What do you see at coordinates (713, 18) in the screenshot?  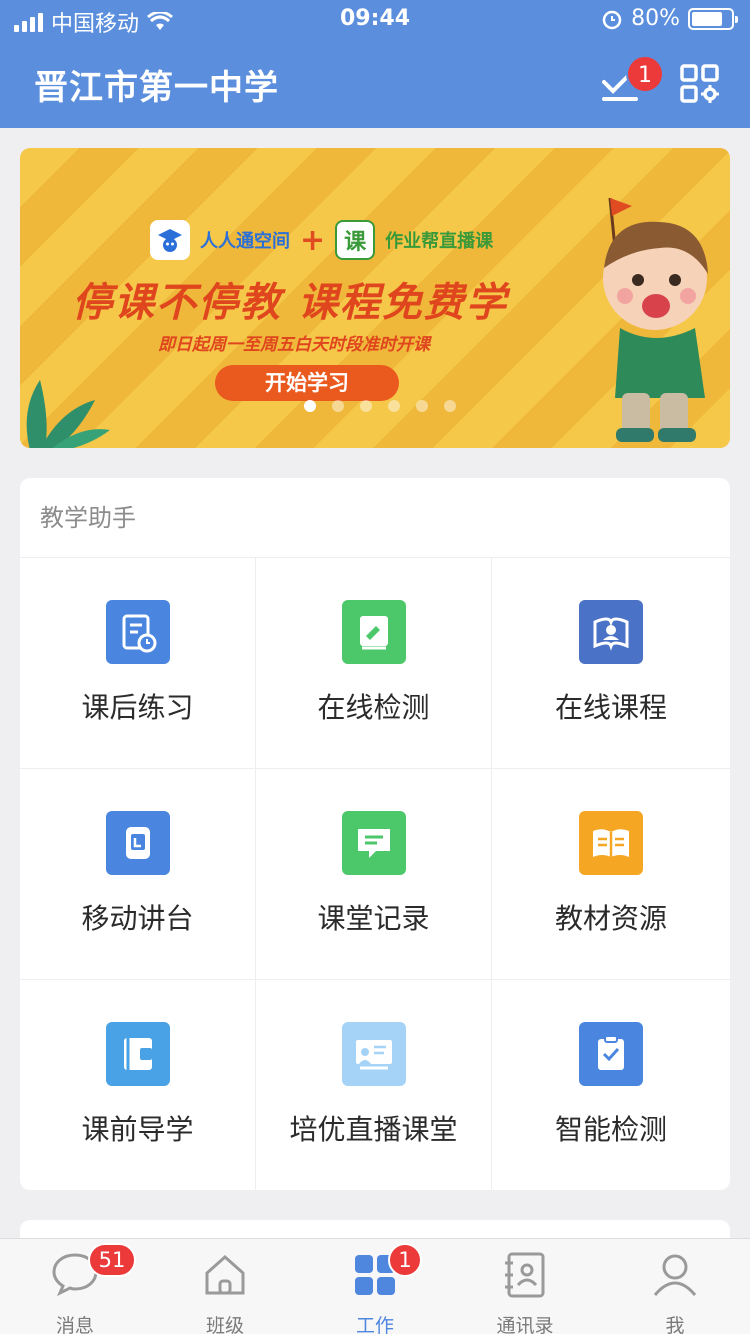 I see `battery-icon` at bounding box center [713, 18].